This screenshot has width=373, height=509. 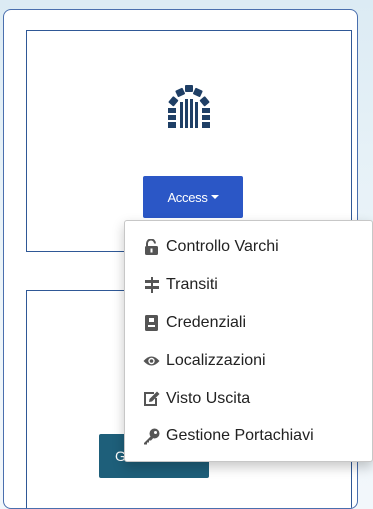 I want to click on edit-icon, so click(x=151, y=399).